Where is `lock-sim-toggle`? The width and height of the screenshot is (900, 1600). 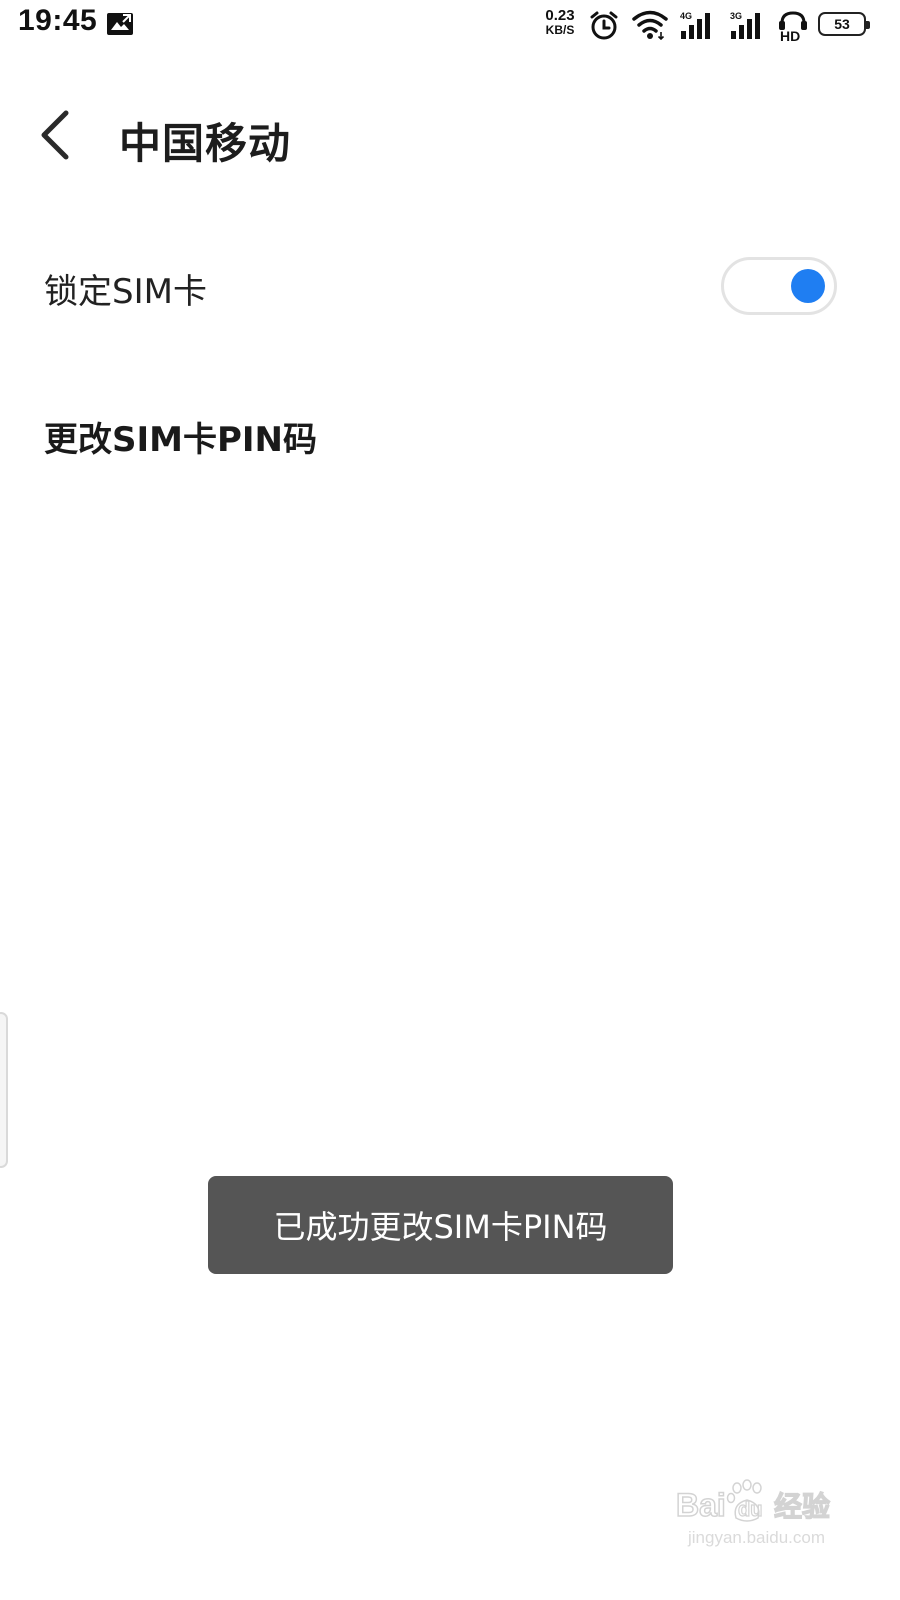 lock-sim-toggle is located at coordinates (779, 286).